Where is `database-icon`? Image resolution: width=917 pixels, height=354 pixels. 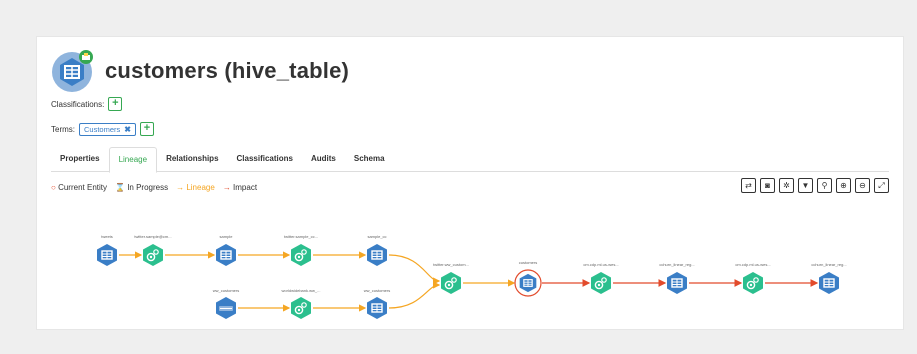 database-icon is located at coordinates (226, 308).